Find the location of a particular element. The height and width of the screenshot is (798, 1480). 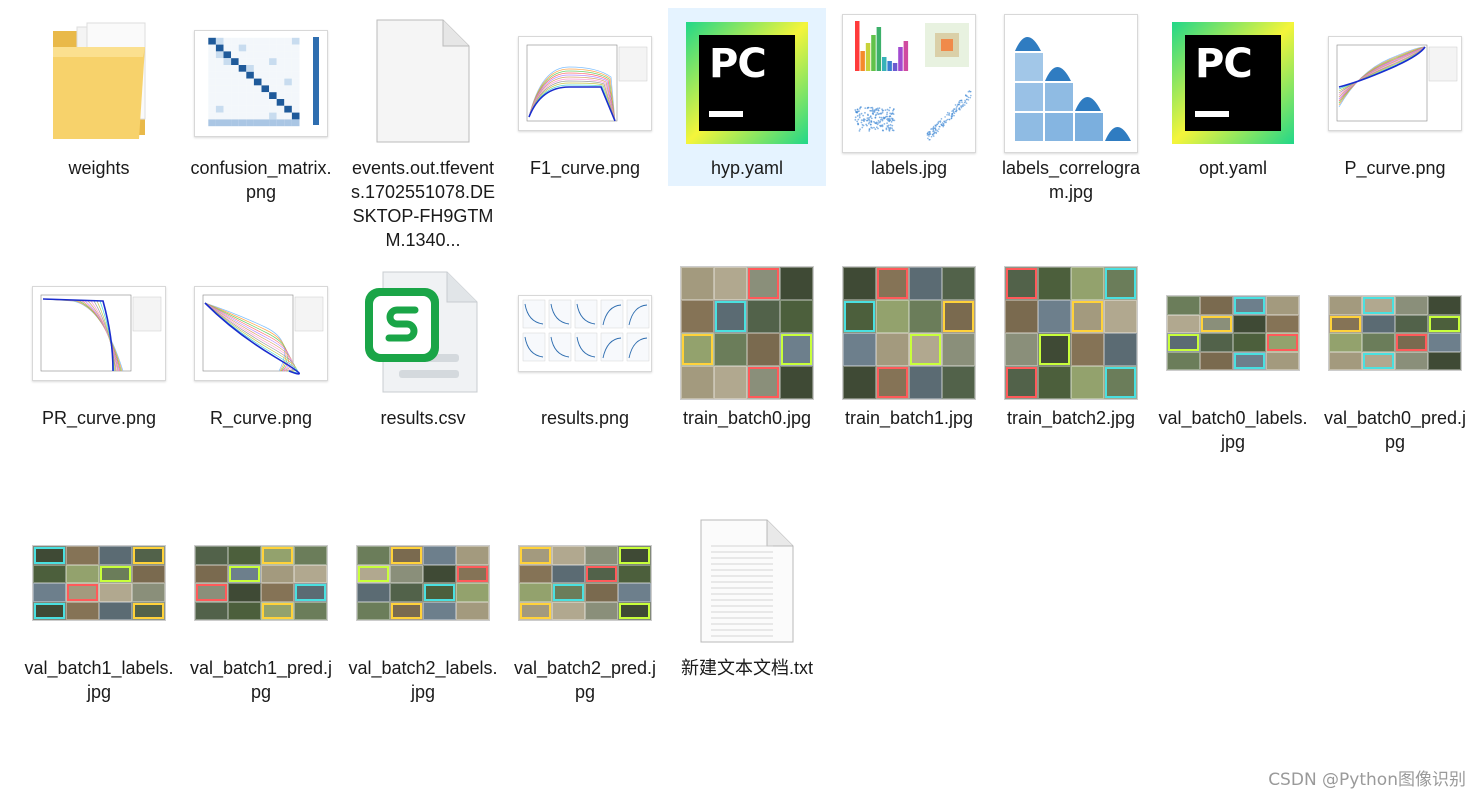

file-name-label: labels_correlogram.jpg is located at coordinates (1071, 180).